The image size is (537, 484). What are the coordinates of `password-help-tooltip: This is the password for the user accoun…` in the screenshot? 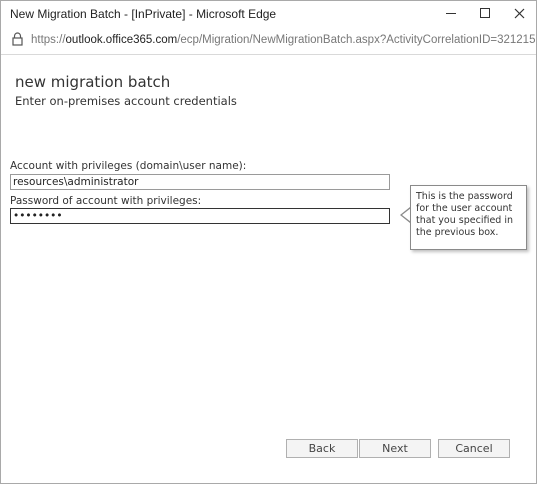 It's located at (468, 217).